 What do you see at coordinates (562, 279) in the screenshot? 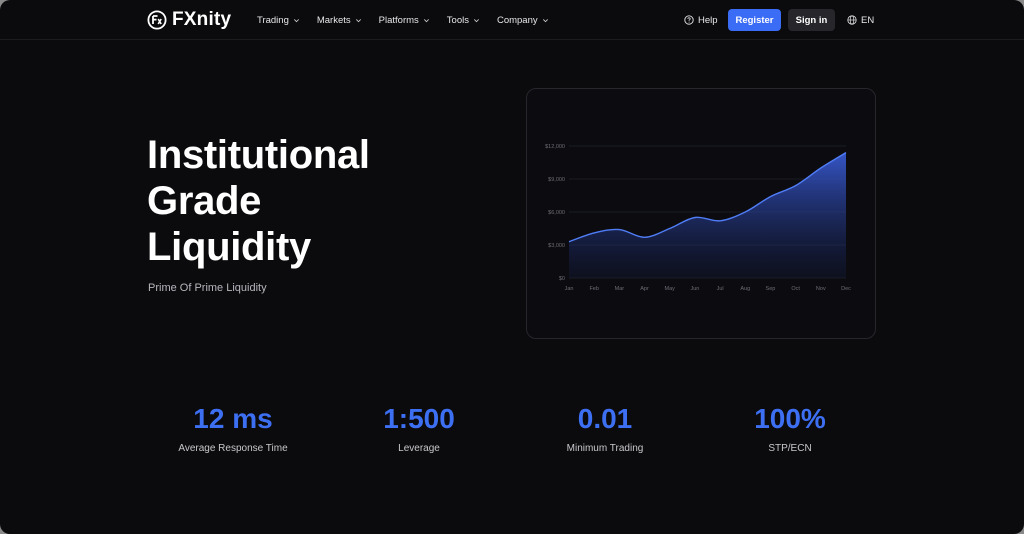
I see `y-tick-label: $0` at bounding box center [562, 279].